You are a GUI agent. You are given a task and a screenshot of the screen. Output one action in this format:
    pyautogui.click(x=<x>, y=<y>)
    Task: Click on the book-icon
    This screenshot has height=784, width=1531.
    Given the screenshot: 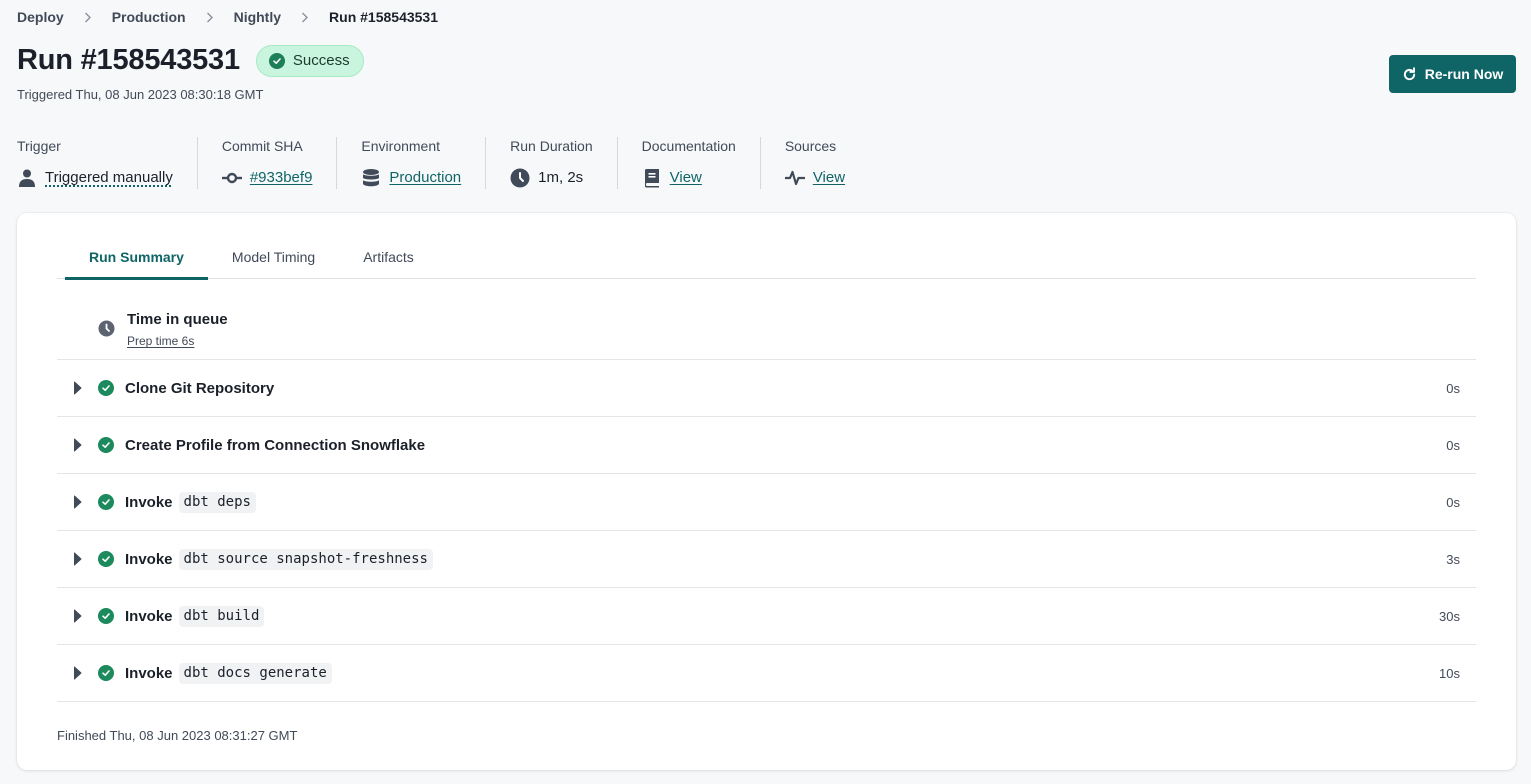 What is the action you would take?
    pyautogui.click(x=652, y=178)
    